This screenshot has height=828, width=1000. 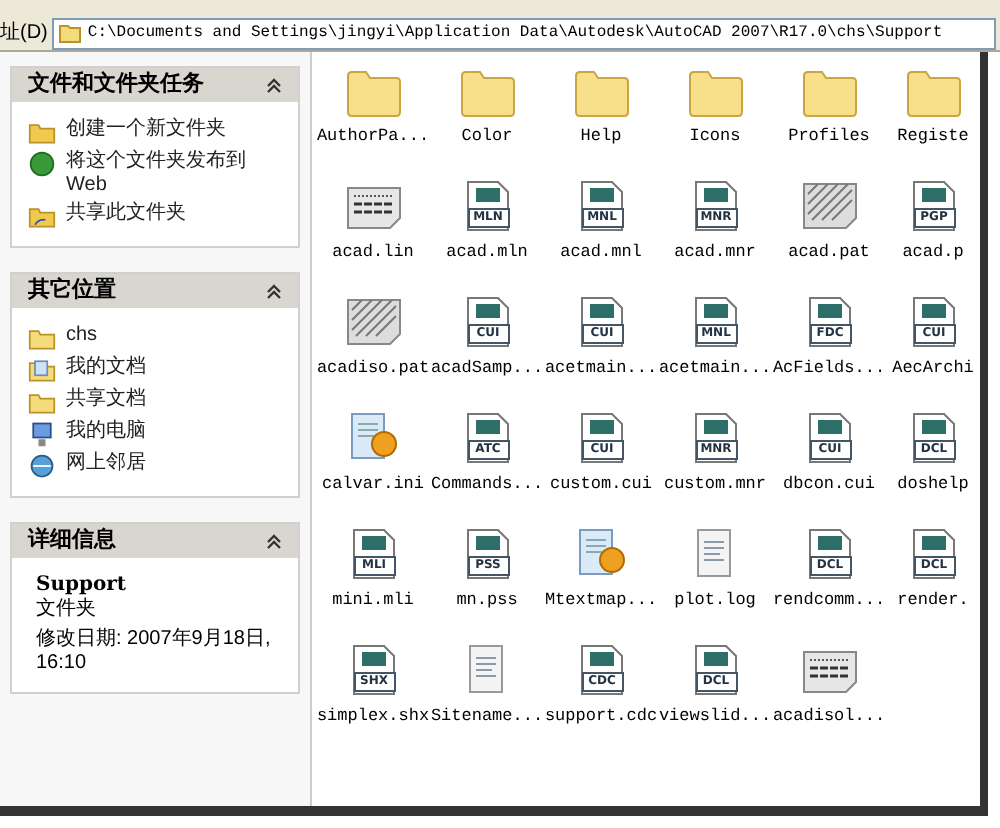 I want to click on file-name: Registe, so click(x=933, y=137).